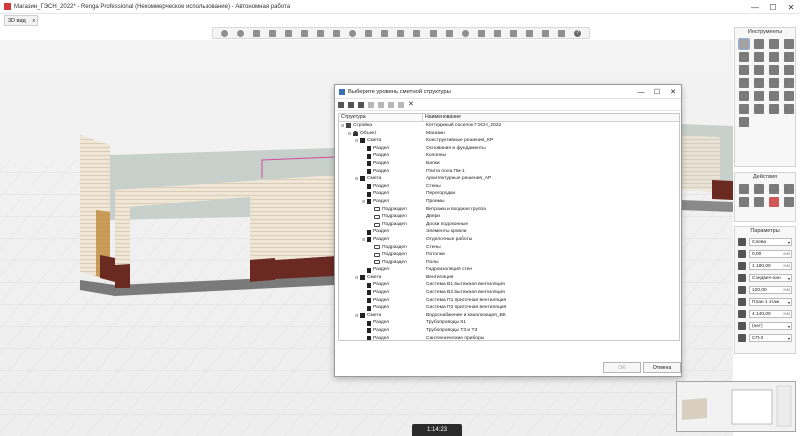 The width and height of the screenshot is (800, 436). I want to click on select-icon, so click(256, 33).